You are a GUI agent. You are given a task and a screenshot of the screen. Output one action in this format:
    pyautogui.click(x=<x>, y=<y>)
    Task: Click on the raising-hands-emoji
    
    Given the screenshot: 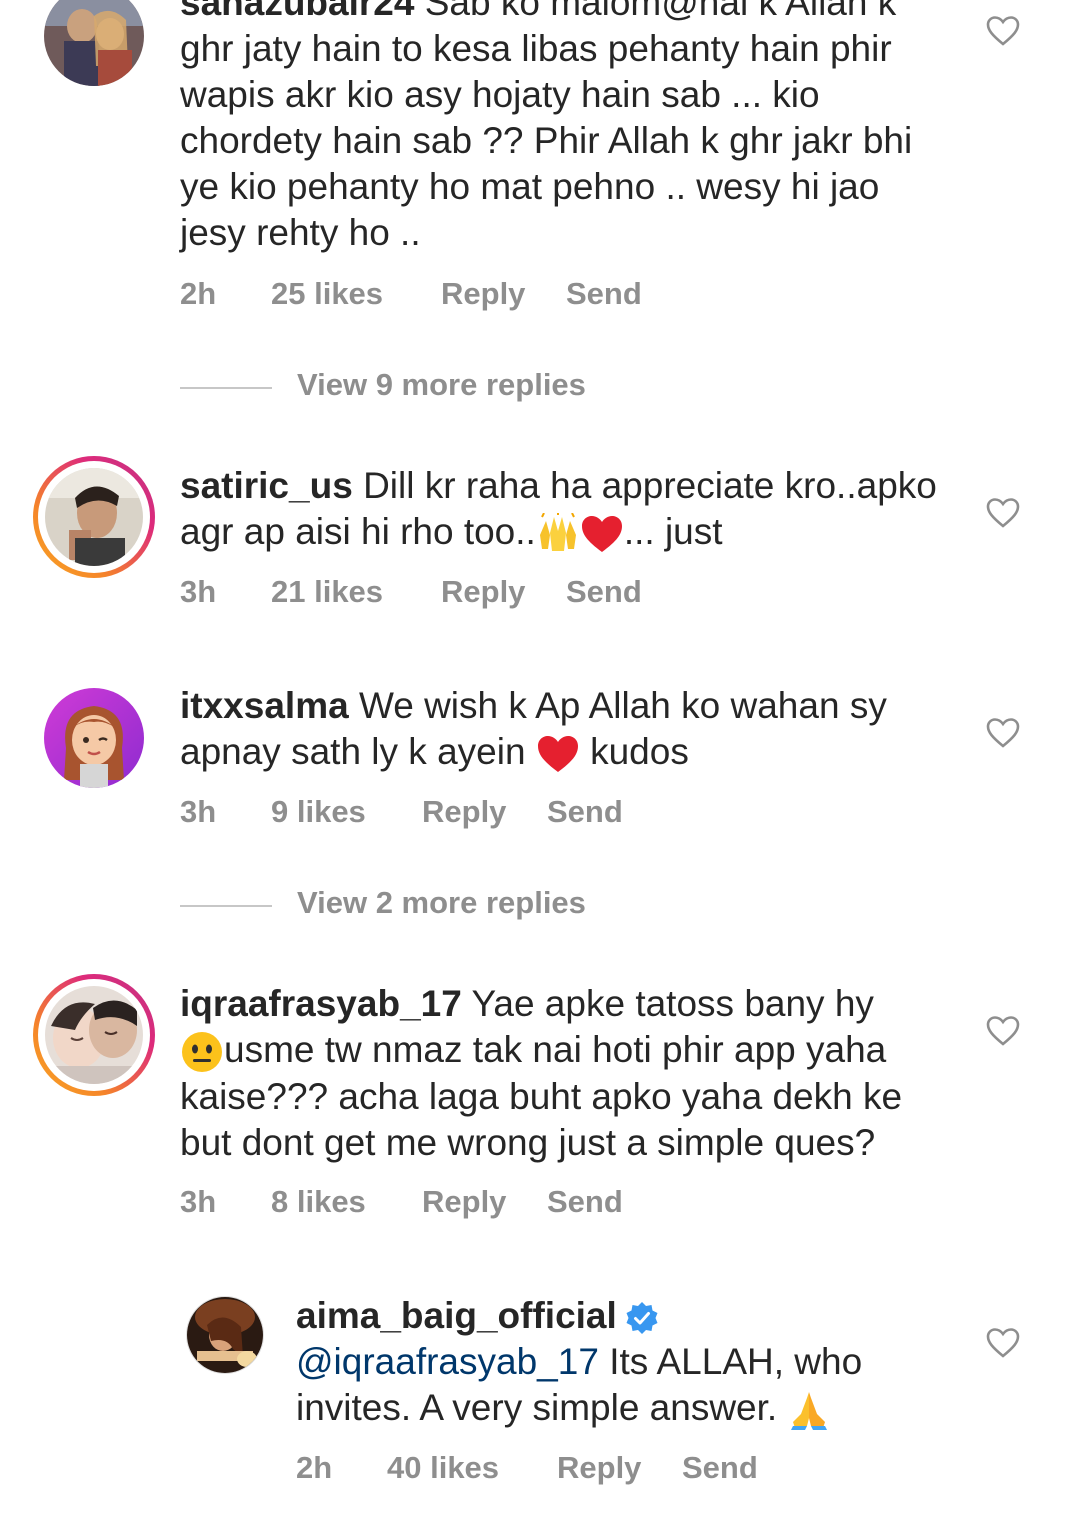 What is the action you would take?
    pyautogui.click(x=557, y=532)
    